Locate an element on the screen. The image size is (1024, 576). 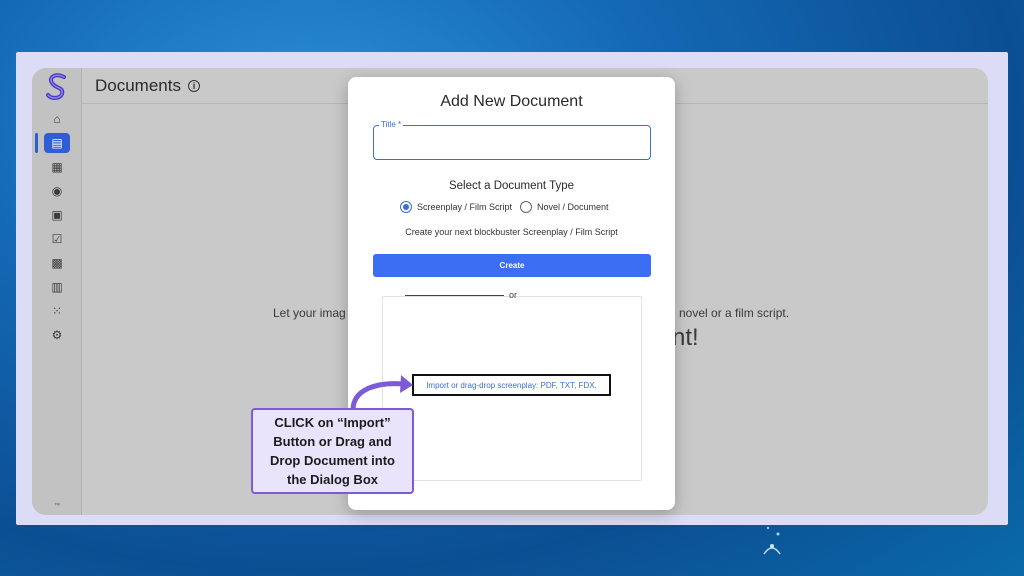
title-field: Title * is located at coordinates (512, 140).